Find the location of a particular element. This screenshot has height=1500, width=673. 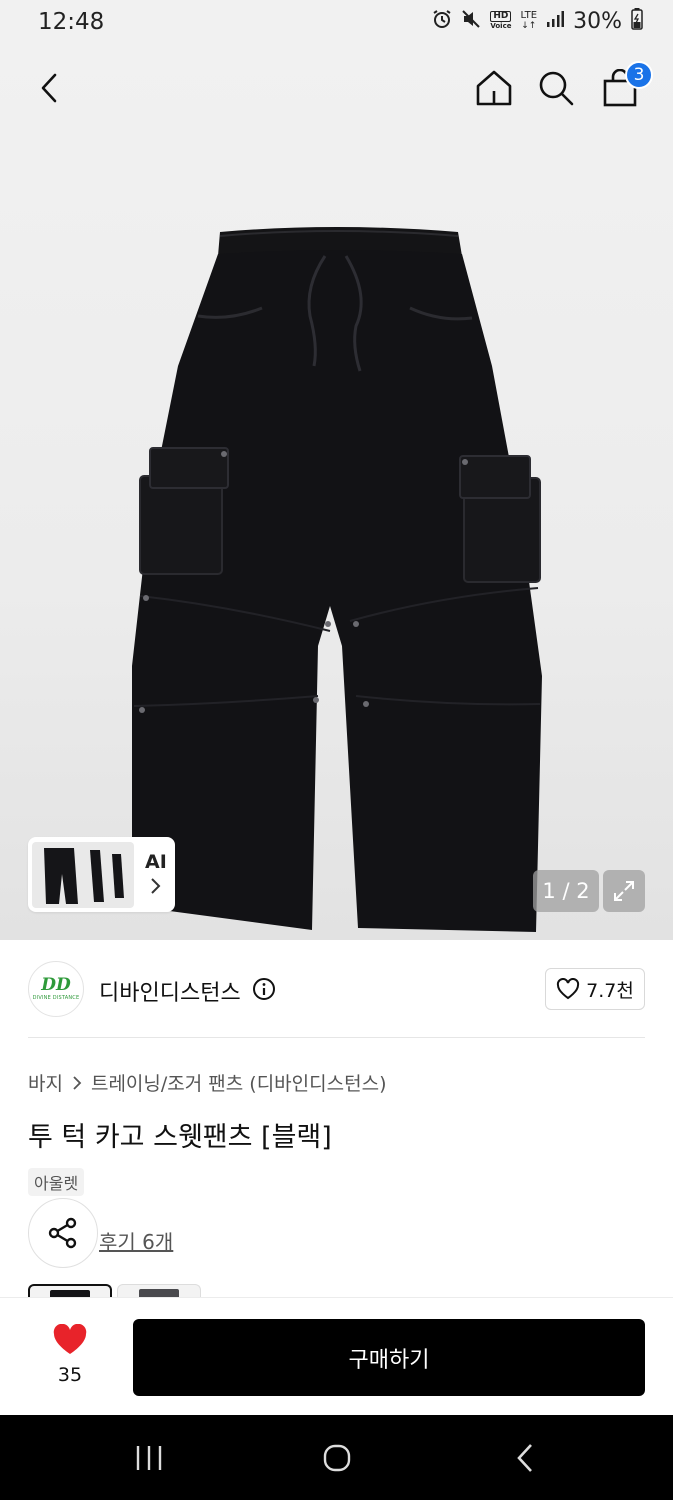

home-button is located at coordinates (494, 88).